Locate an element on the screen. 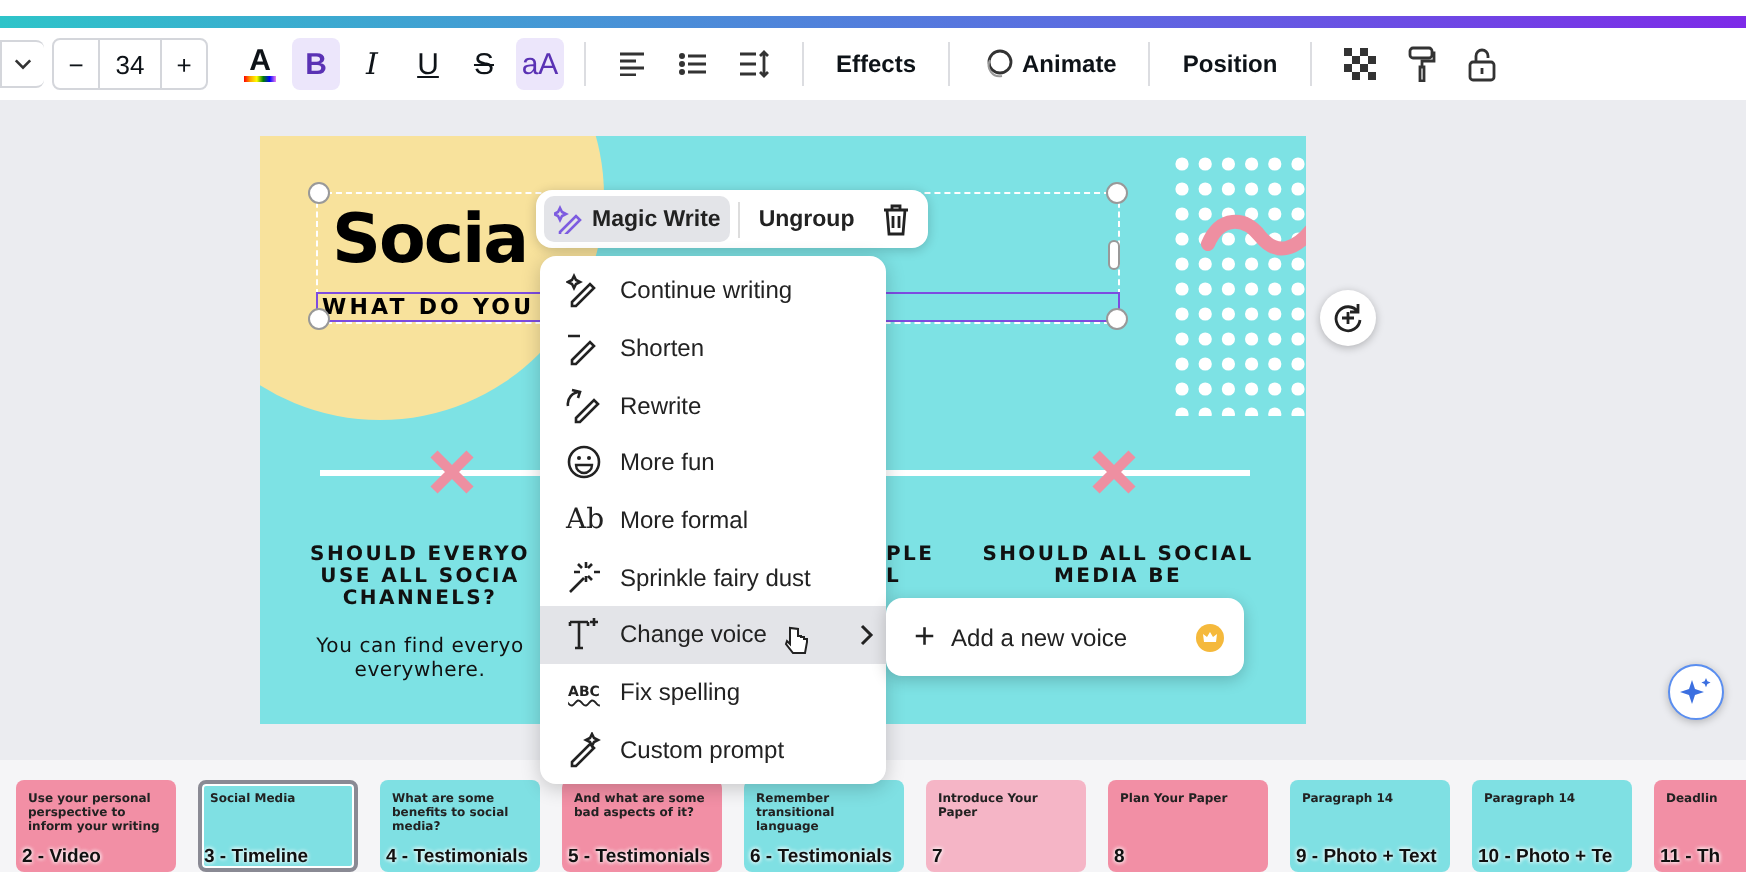 This screenshot has height=872, width=1746. font-dropdown is located at coordinates (22, 64).